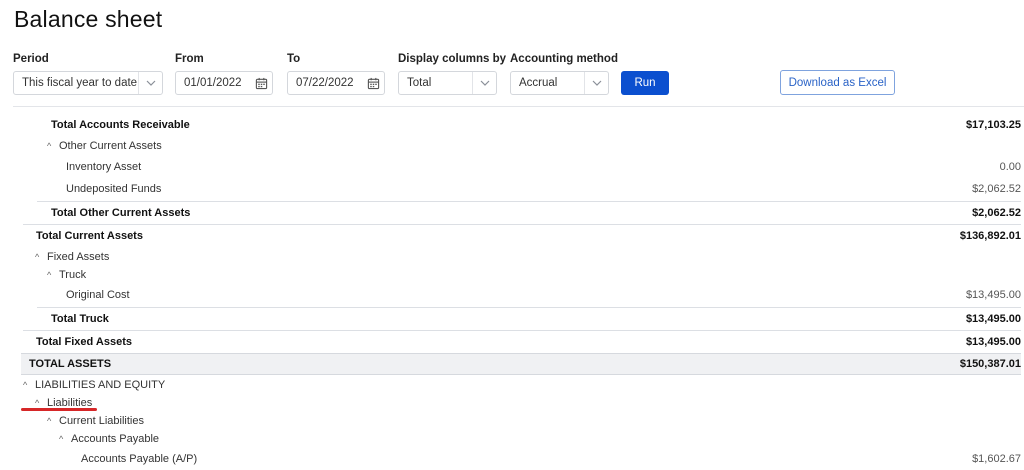 Image resolution: width=1024 pixels, height=470 pixels. I want to click on download-excel-button: Download as Excel, so click(837, 82).